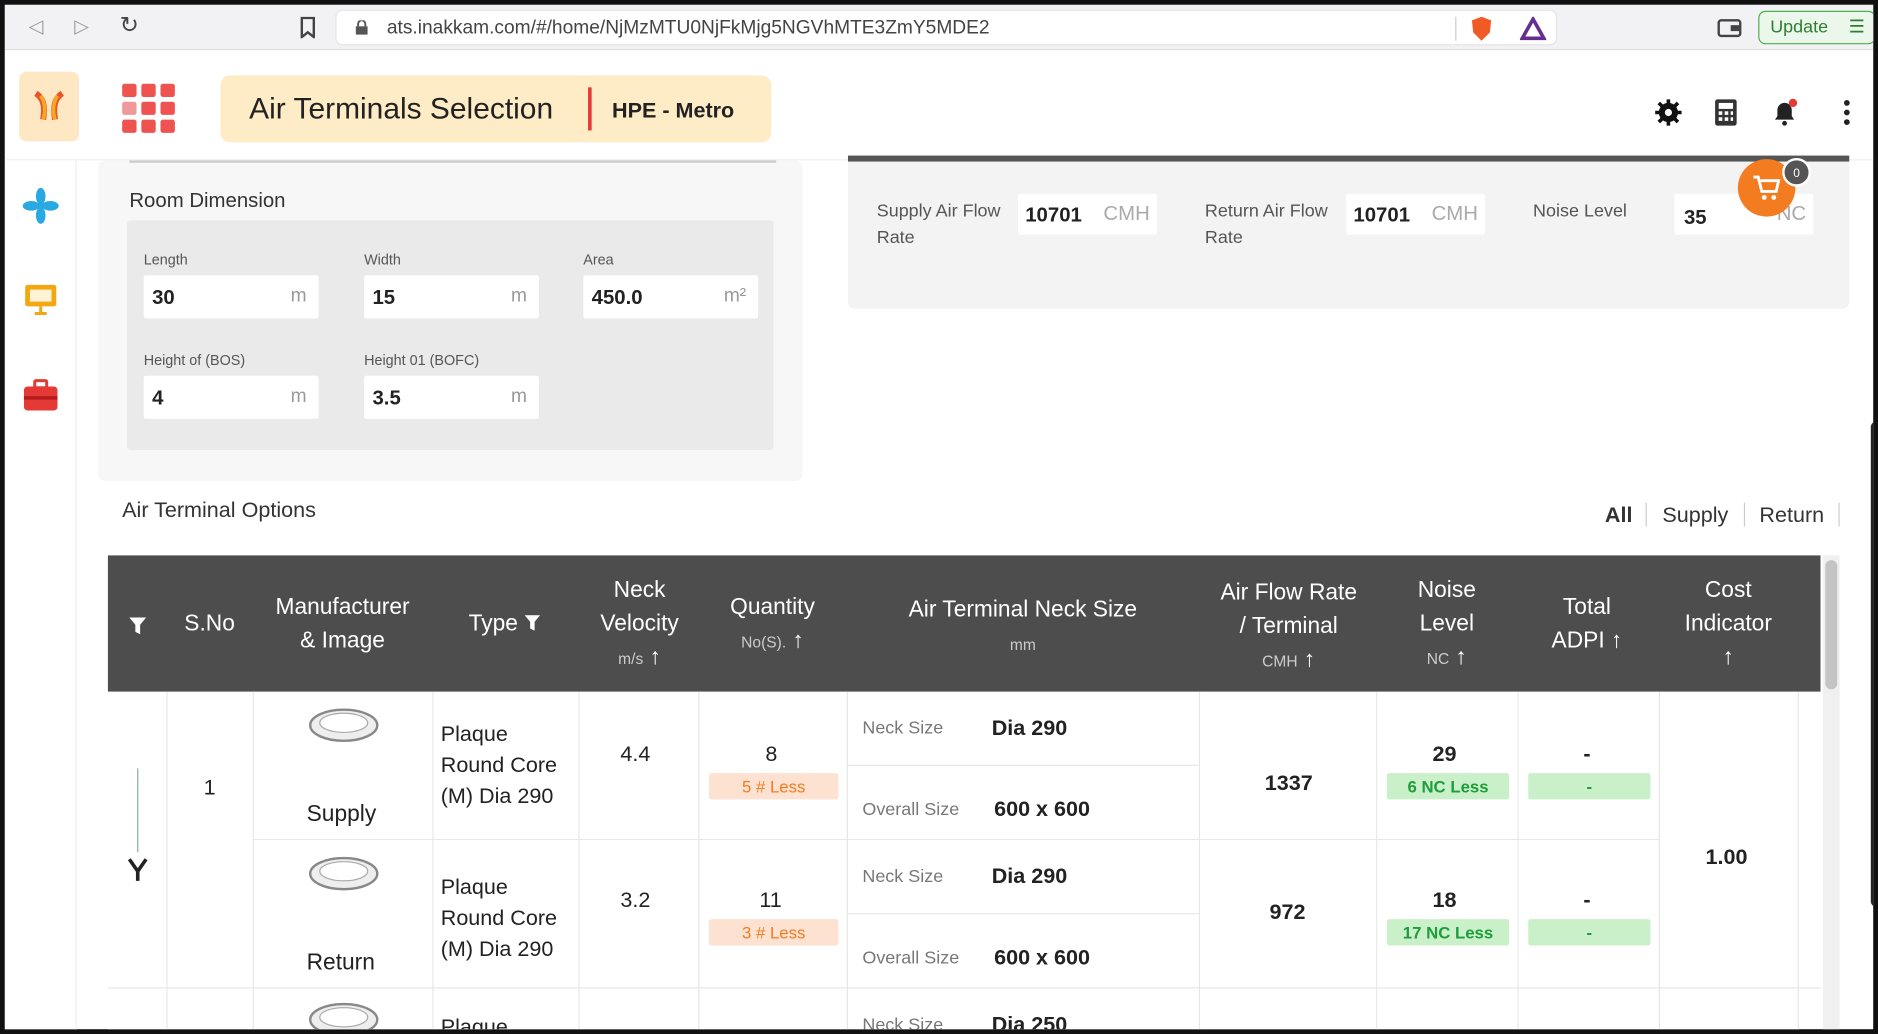 Image resolution: width=1878 pixels, height=1034 pixels. Describe the element at coordinates (341, 814) in the screenshot. I see `supply-image-label: Supply` at that location.